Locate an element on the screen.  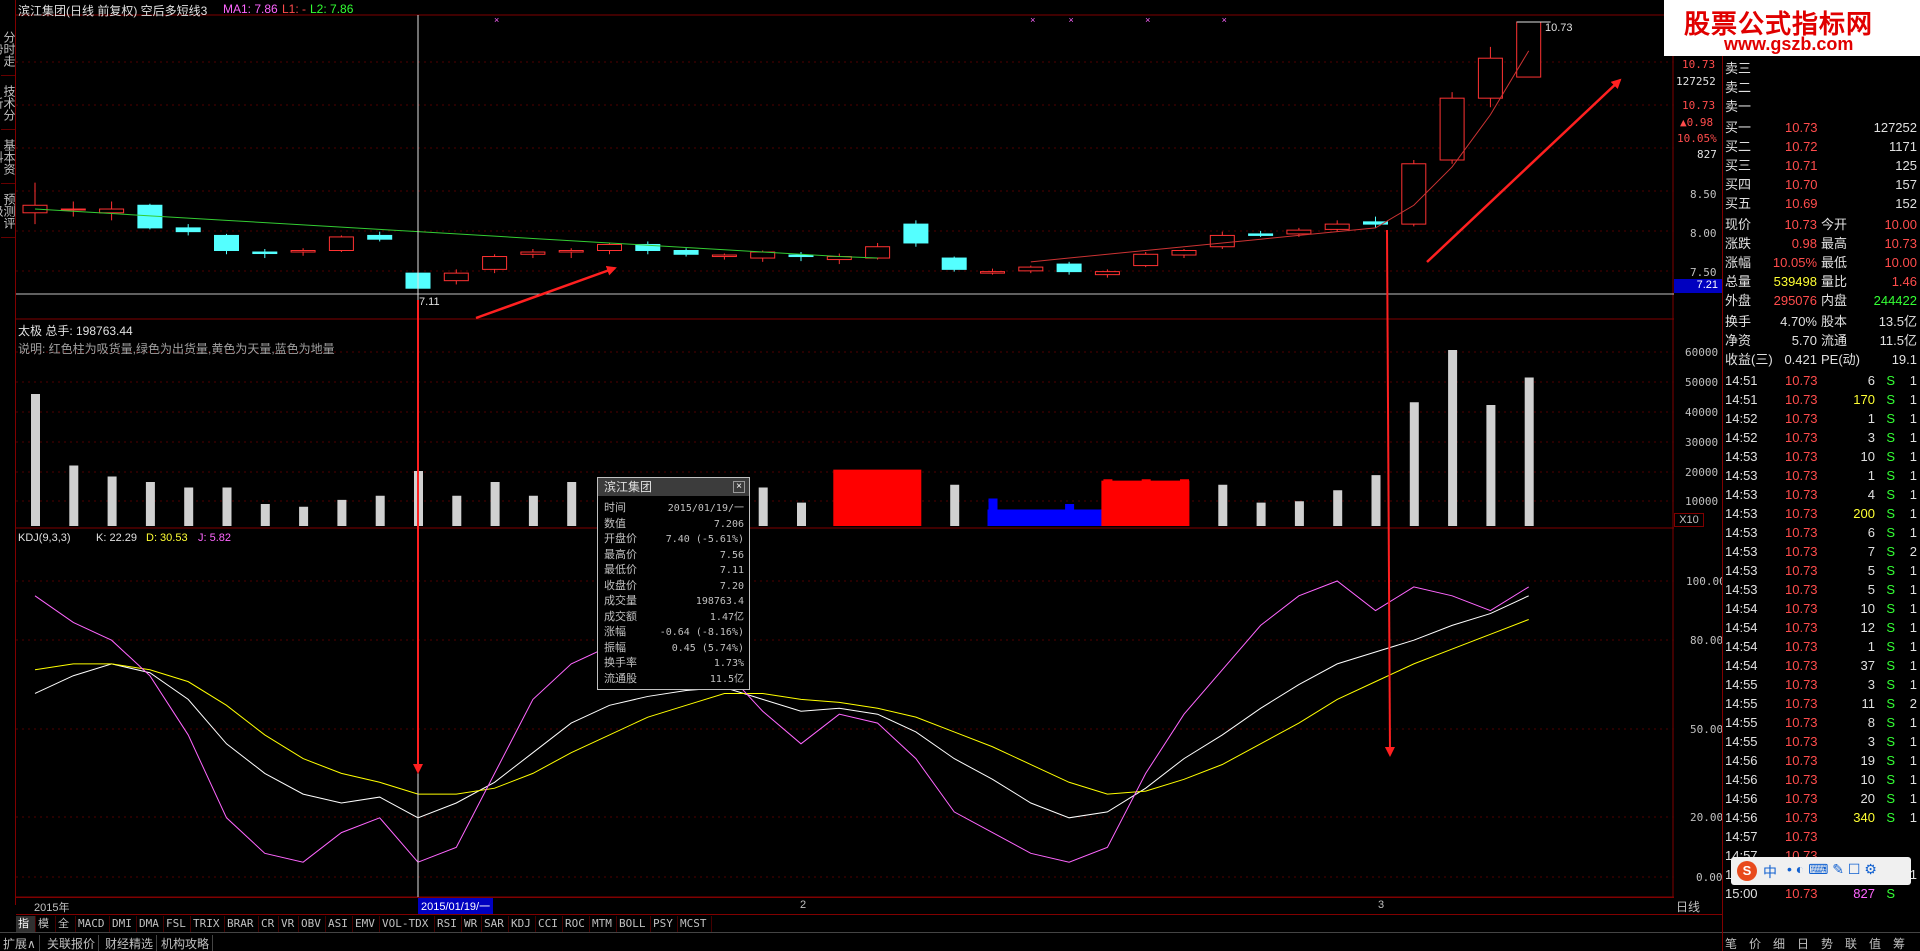
tick-volume: 11 is located at coordinates (1868, 703).